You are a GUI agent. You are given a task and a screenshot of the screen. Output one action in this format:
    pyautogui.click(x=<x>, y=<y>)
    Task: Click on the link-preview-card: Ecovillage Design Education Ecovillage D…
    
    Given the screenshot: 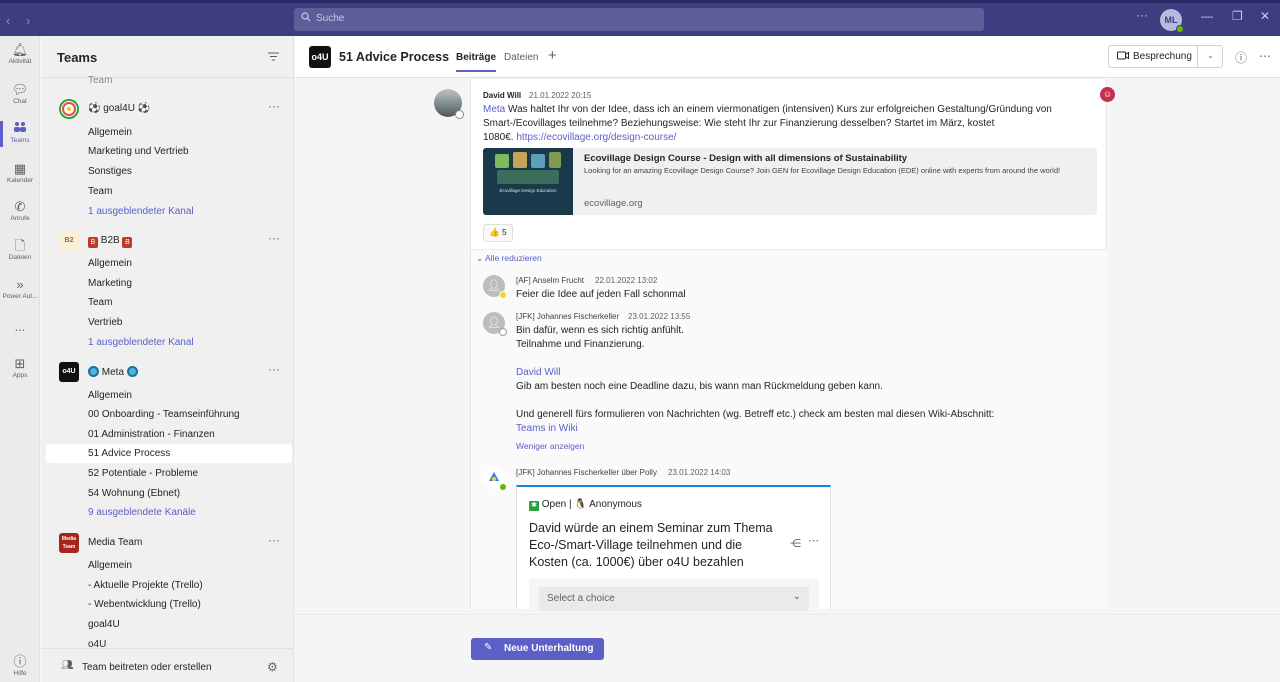 What is the action you would take?
    pyautogui.click(x=790, y=181)
    